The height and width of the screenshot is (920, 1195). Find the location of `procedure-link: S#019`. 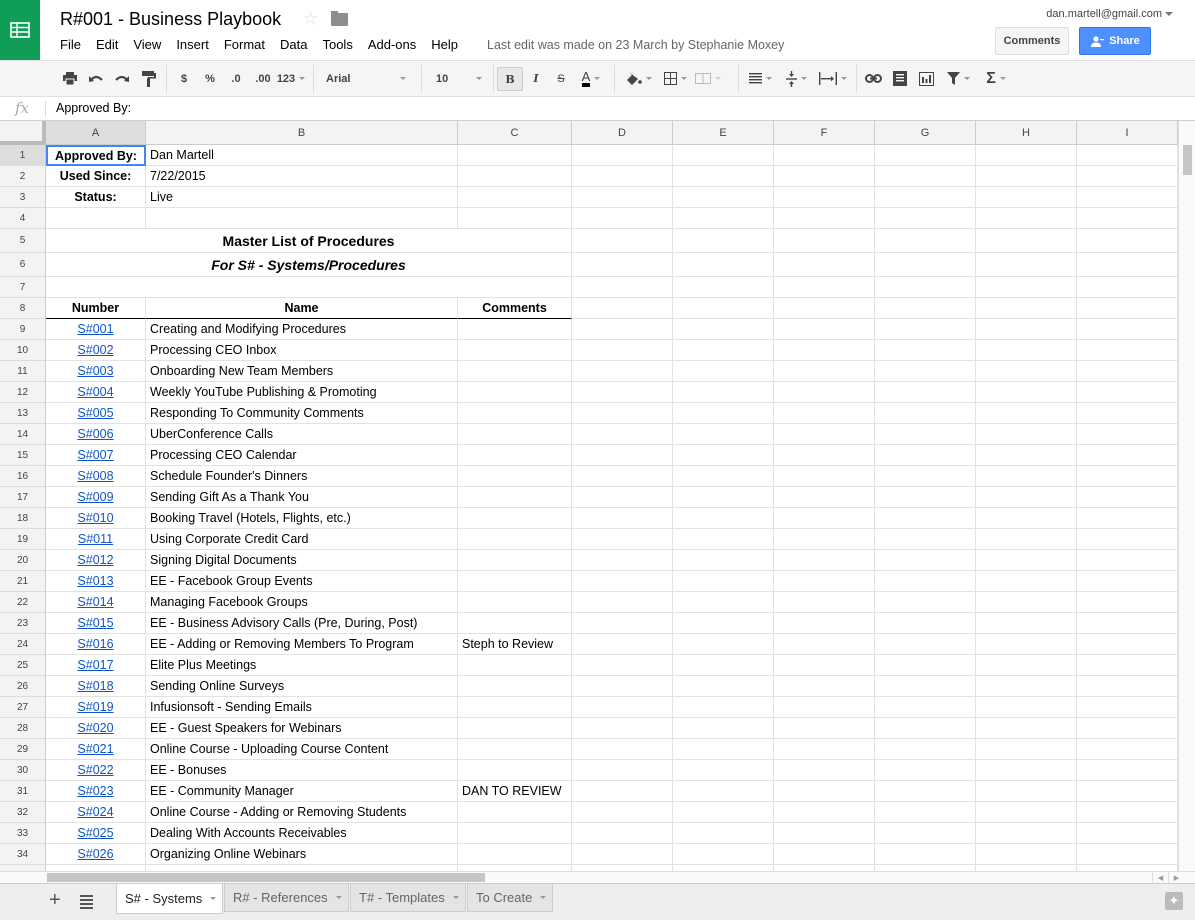

procedure-link: S#019 is located at coordinates (95, 707).